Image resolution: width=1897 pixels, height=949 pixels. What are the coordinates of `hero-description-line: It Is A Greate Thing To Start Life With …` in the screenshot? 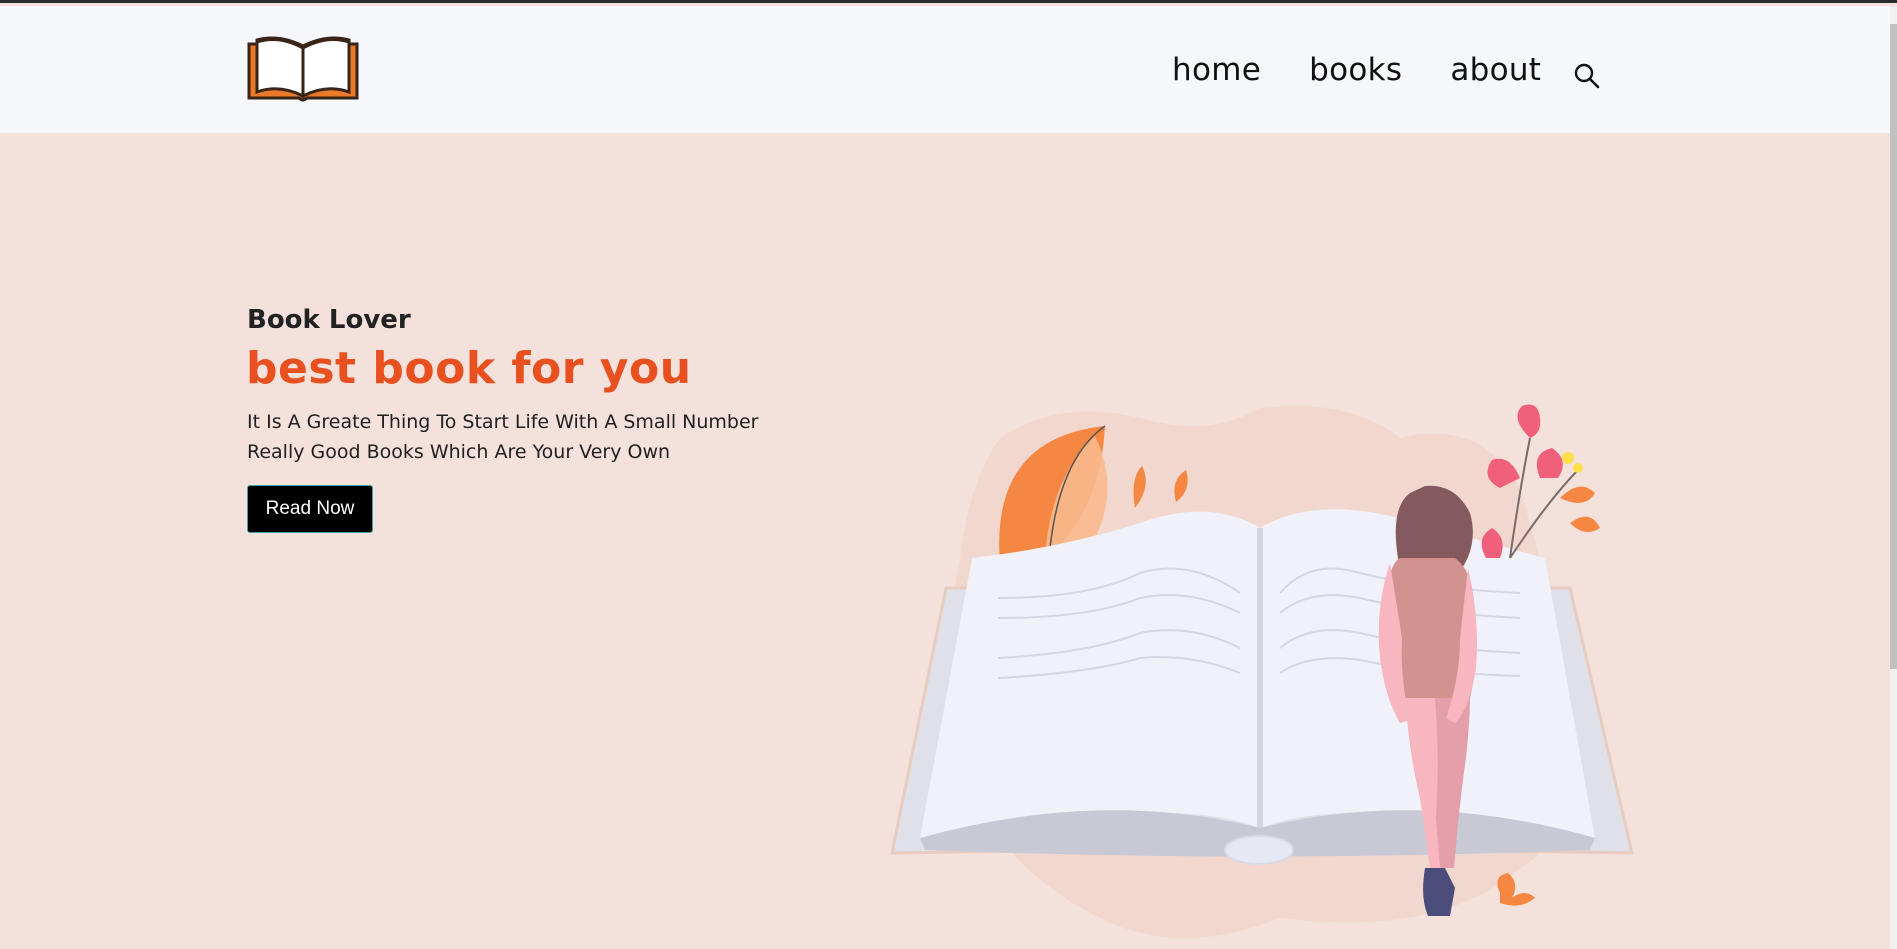 It's located at (503, 422).